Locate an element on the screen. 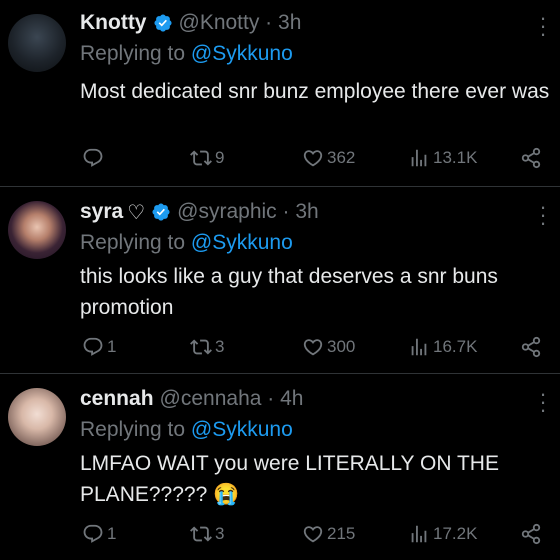  reply-button is located at coordinates (94, 158).